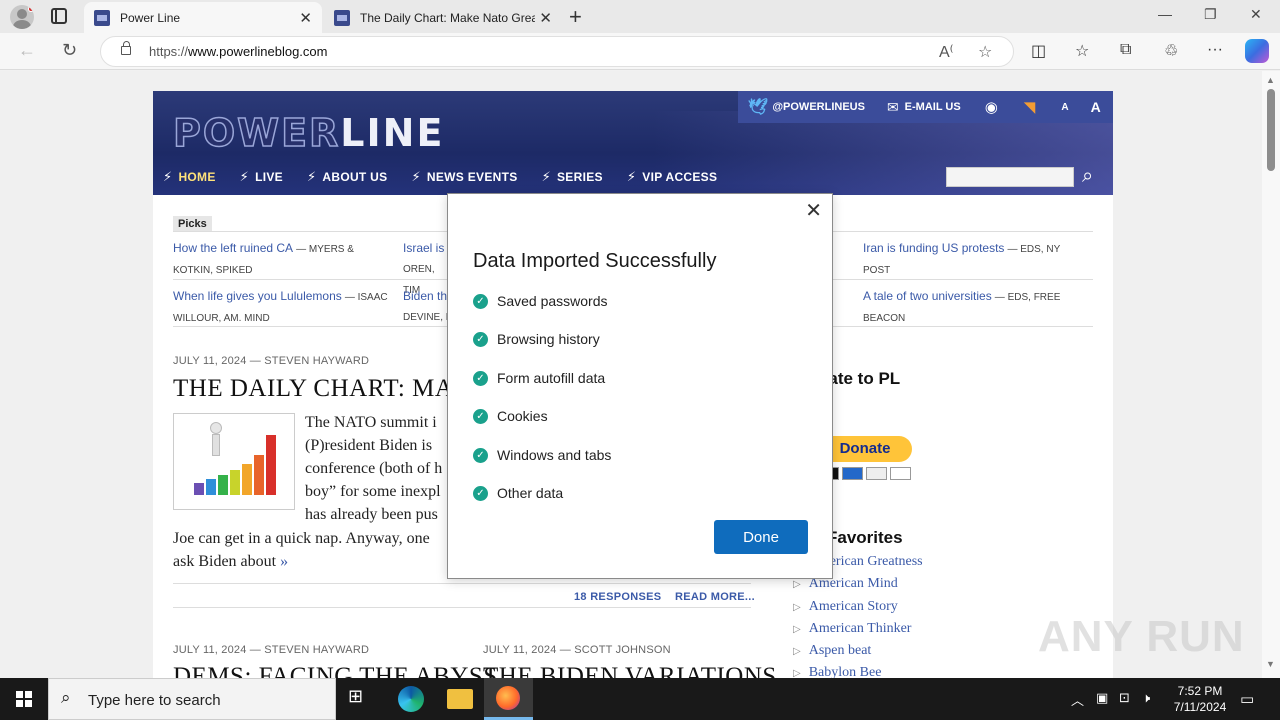  I want to click on windows-start-icon, so click(24, 699).